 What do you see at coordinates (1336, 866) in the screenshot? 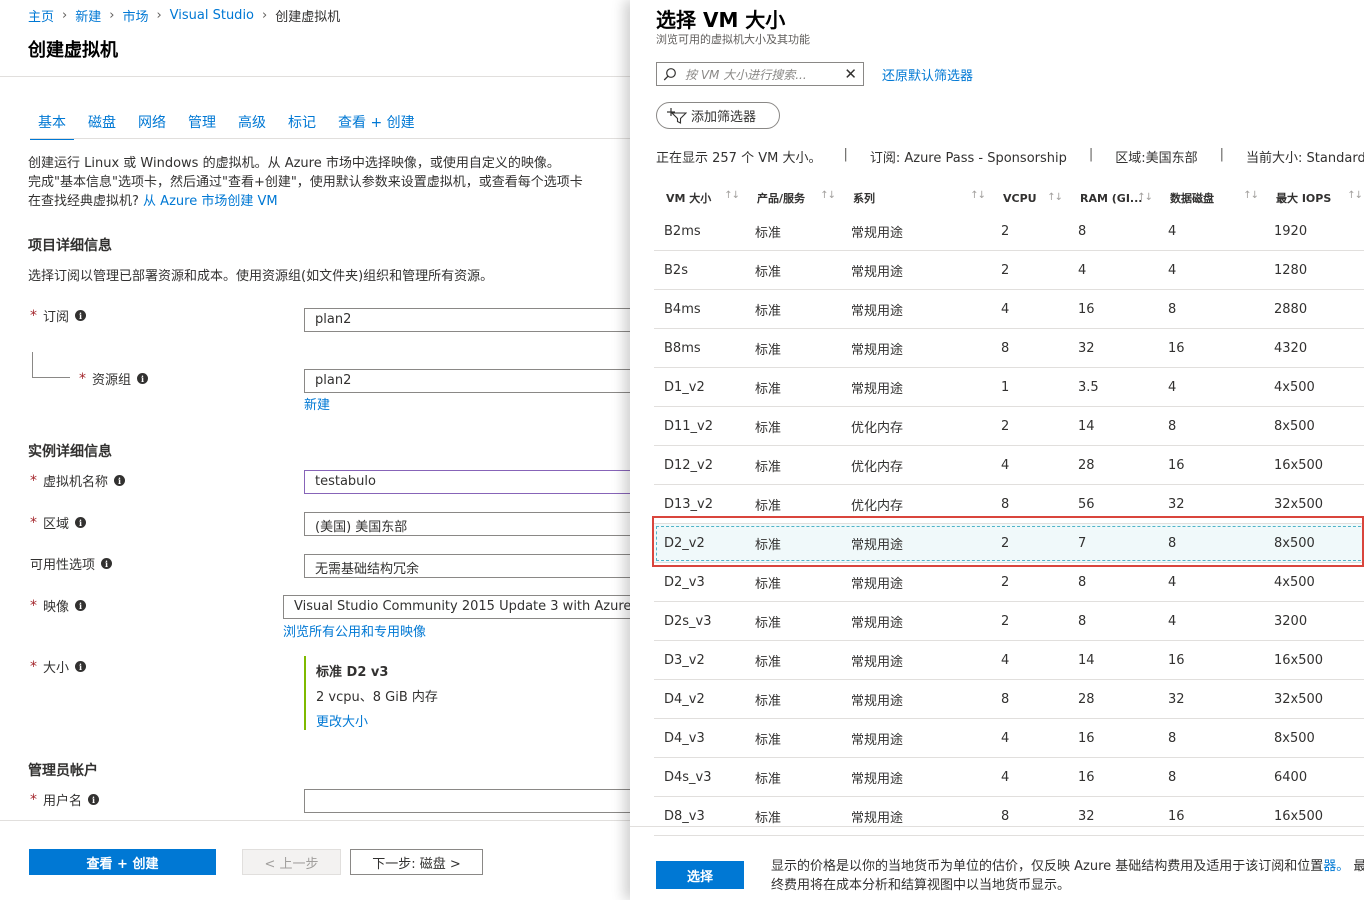
I see `disclaimer-link: 器。` at bounding box center [1336, 866].